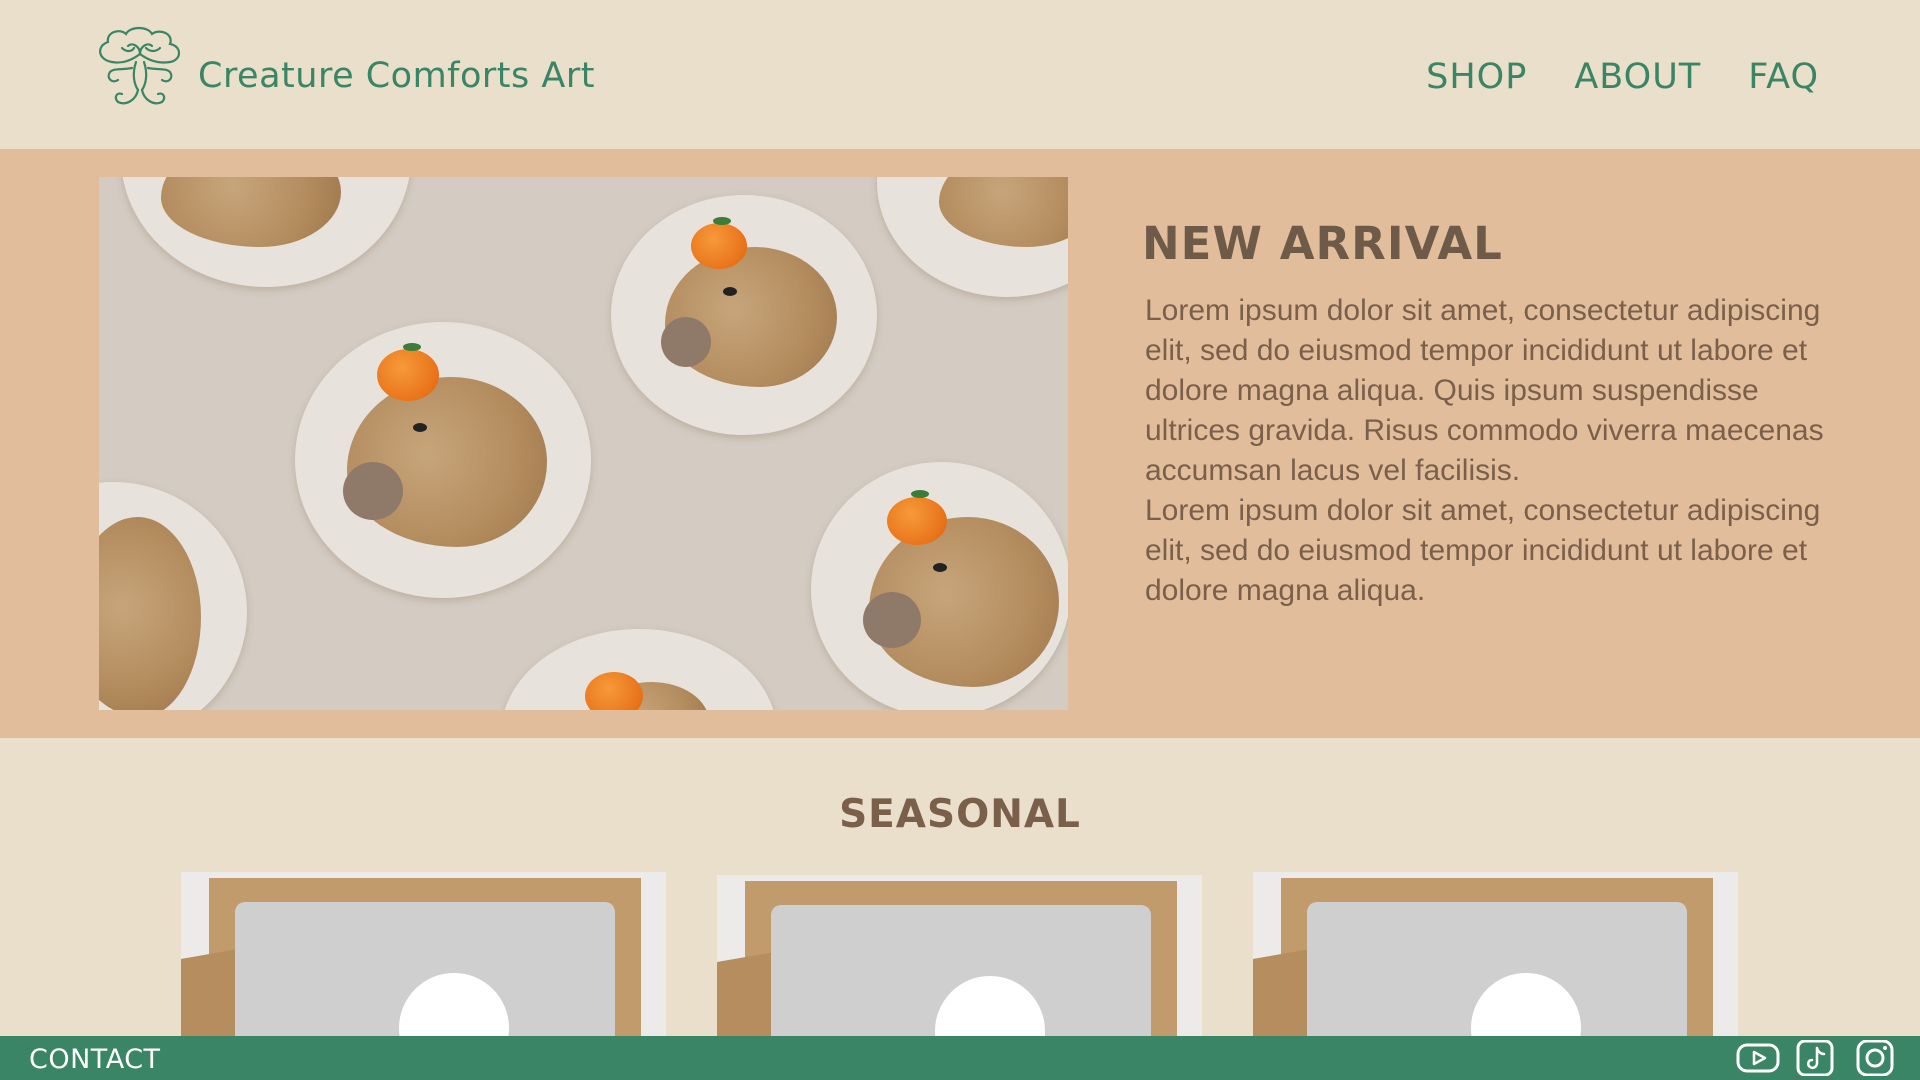  What do you see at coordinates (140, 66) in the screenshot?
I see `tree-logo-icon` at bounding box center [140, 66].